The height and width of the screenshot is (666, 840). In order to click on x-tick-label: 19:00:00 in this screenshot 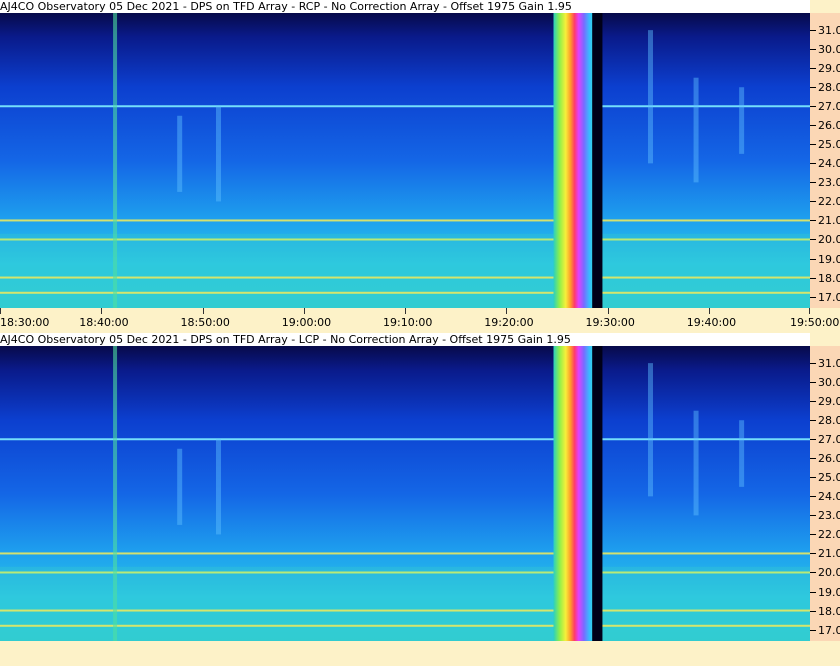, I will do `click(306, 322)`.